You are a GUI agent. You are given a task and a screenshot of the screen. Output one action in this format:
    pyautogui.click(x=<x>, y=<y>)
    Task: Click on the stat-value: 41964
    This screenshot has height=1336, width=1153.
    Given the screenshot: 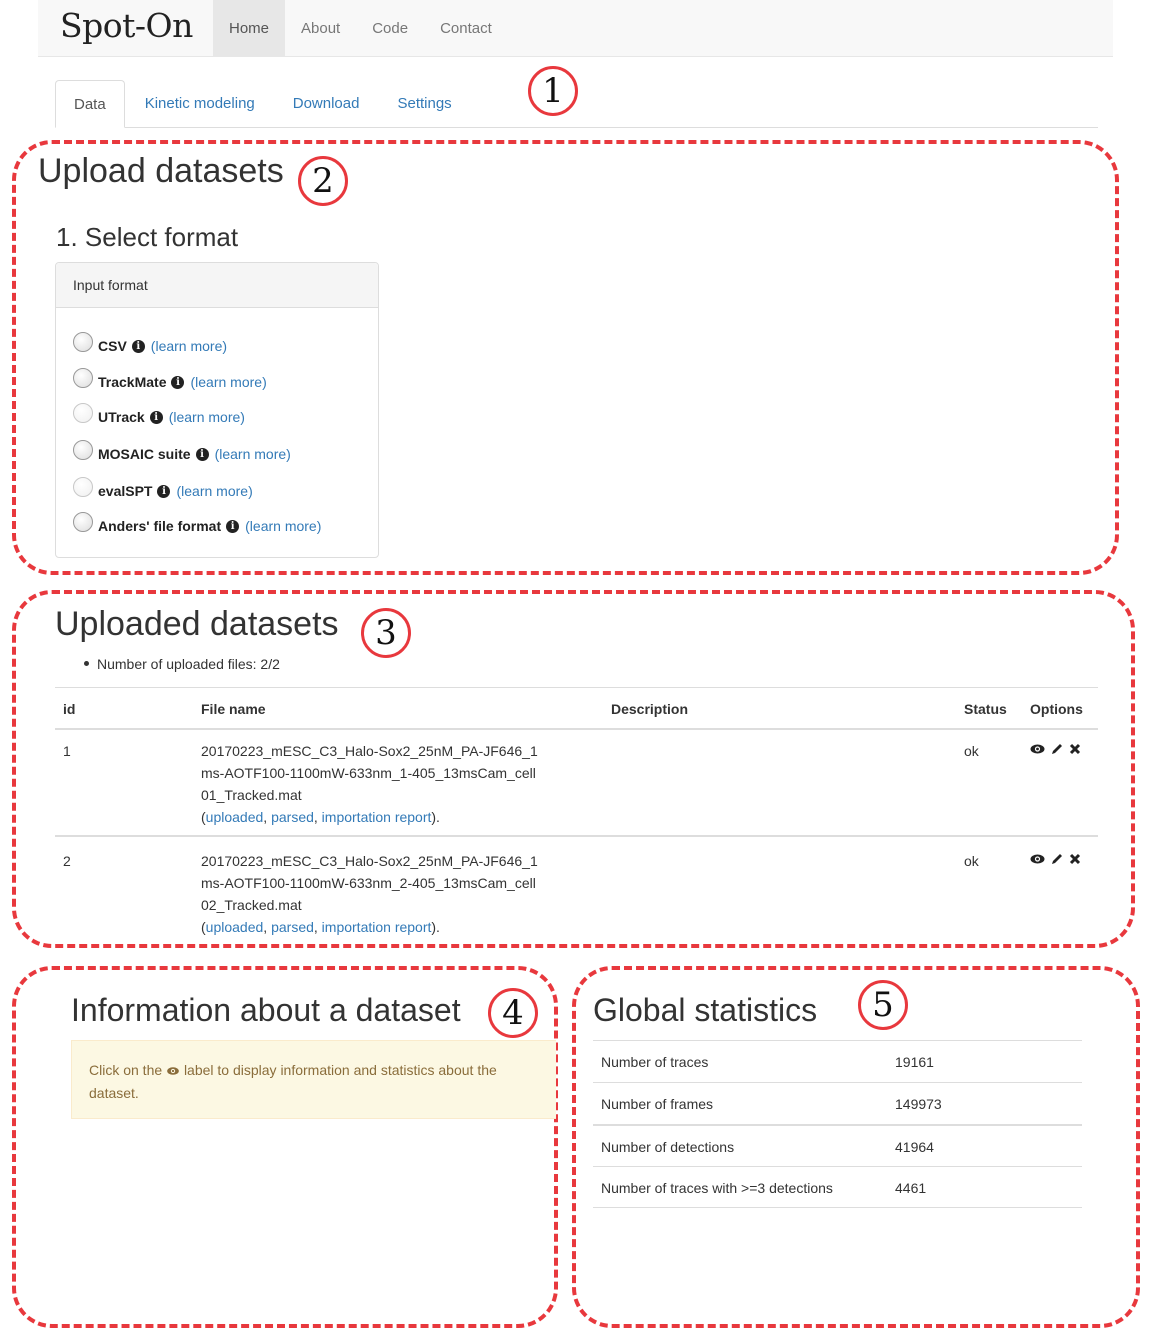 What is the action you would take?
    pyautogui.click(x=914, y=1147)
    